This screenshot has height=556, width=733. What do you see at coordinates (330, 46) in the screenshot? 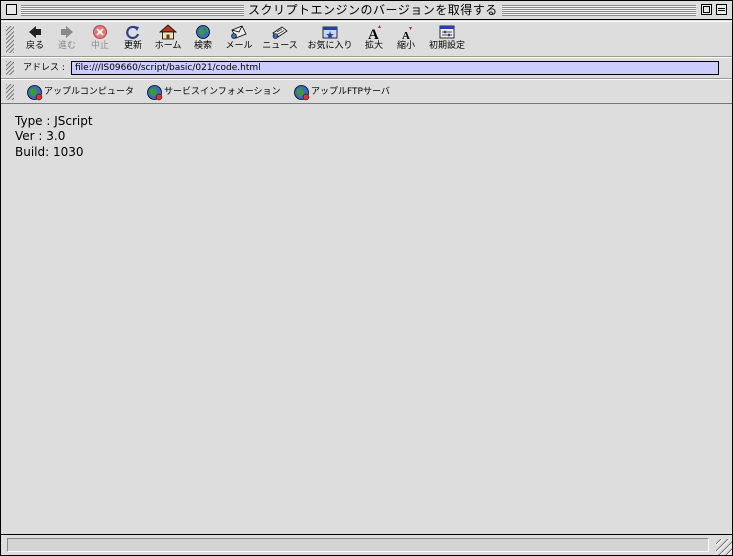
I see `favorites-label: お気に入り` at bounding box center [330, 46].